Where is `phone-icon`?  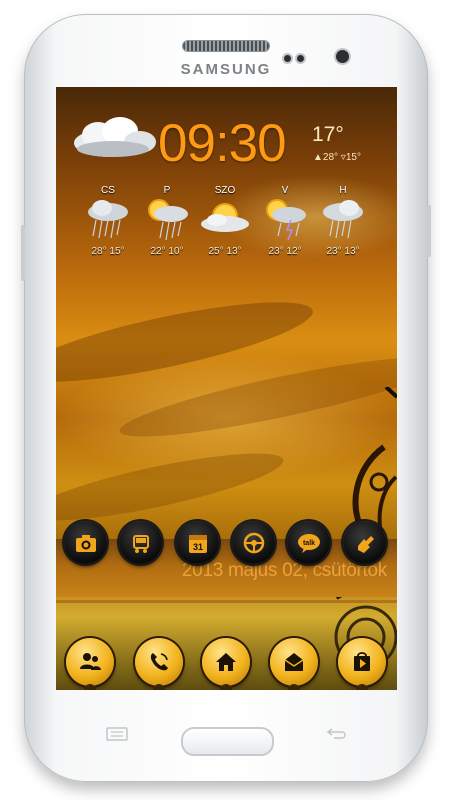
phone-icon is located at coordinates (159, 662).